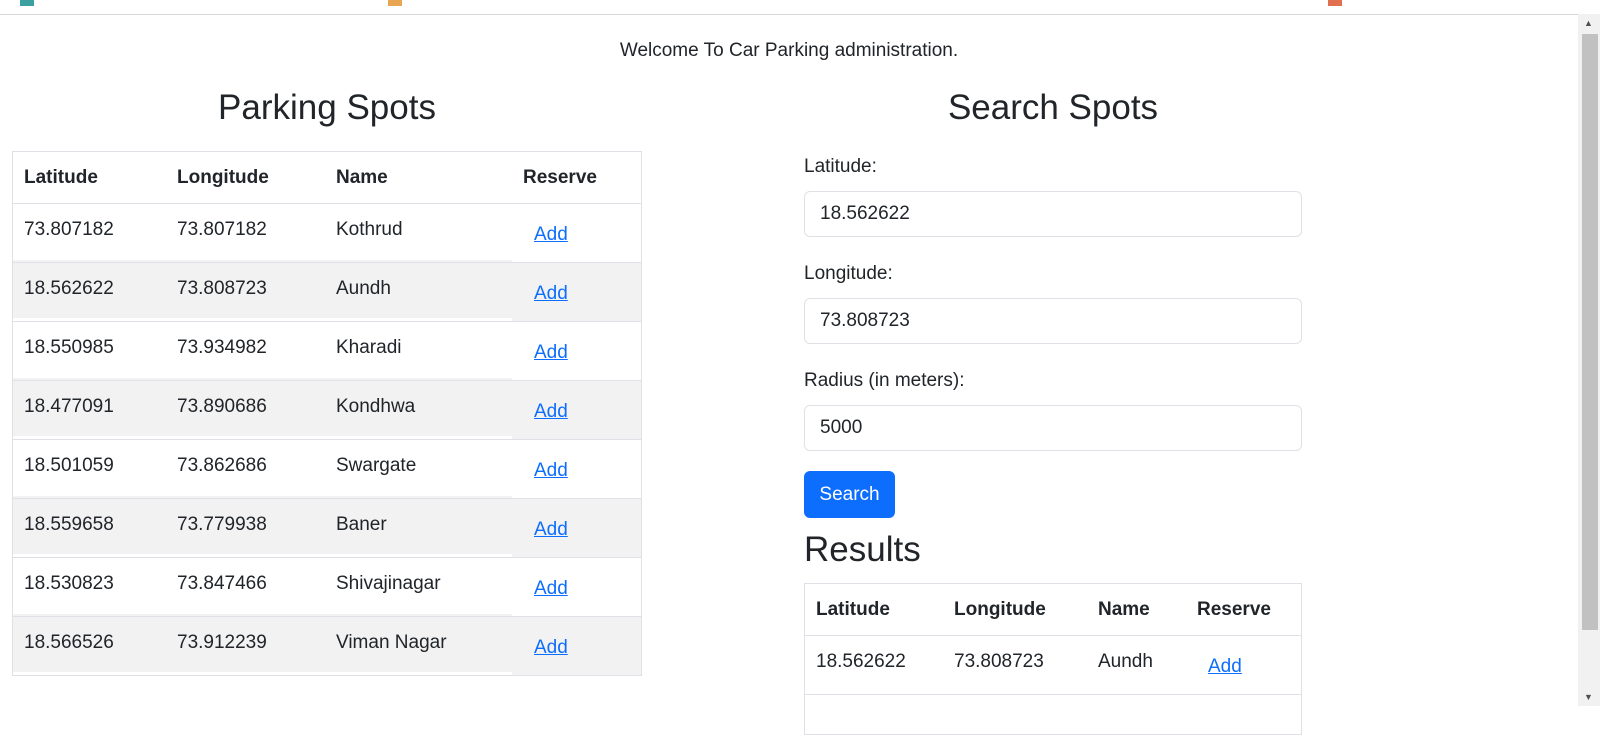 This screenshot has height=735, width=1600. I want to click on longitude-cell: 73.779938, so click(222, 524).